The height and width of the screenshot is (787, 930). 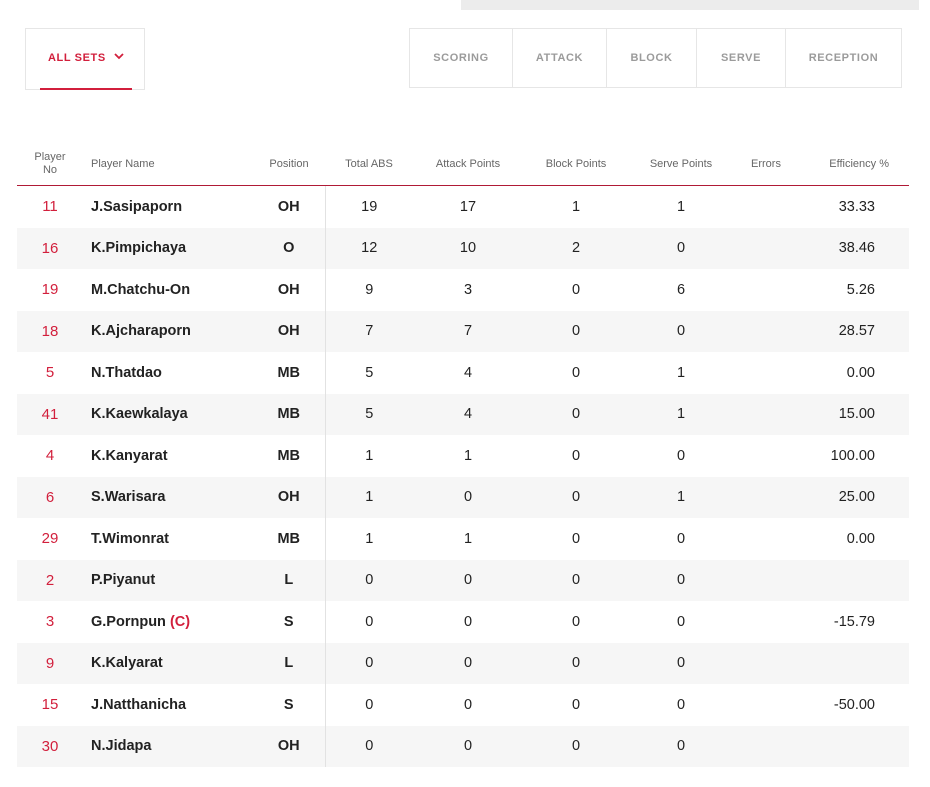 I want to click on player-number: 41, so click(x=50, y=414).